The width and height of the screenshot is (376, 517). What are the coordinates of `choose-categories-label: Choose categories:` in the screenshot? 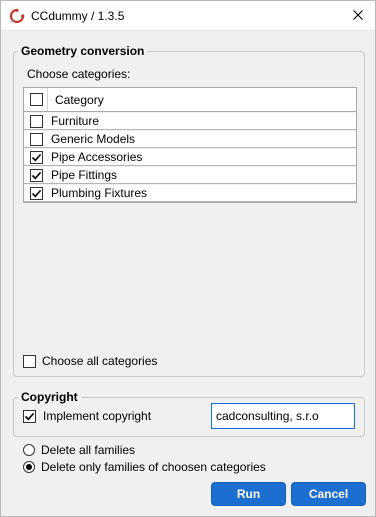 It's located at (79, 74).